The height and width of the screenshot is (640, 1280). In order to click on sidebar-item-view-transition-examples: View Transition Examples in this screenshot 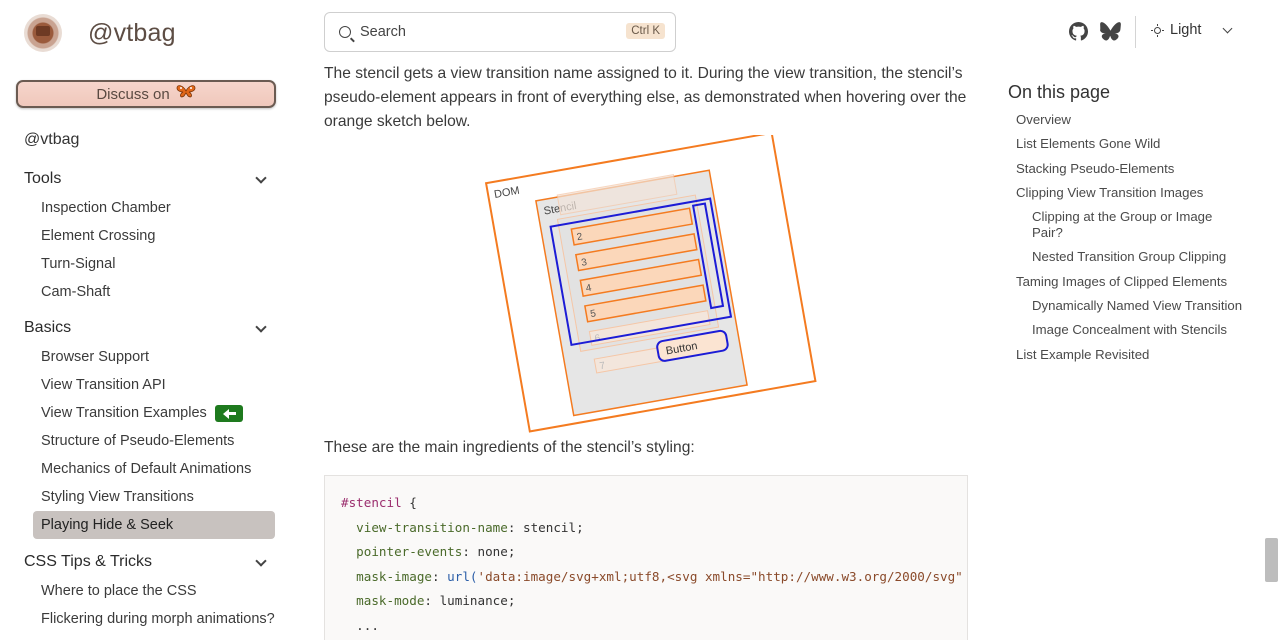, I will do `click(150, 413)`.